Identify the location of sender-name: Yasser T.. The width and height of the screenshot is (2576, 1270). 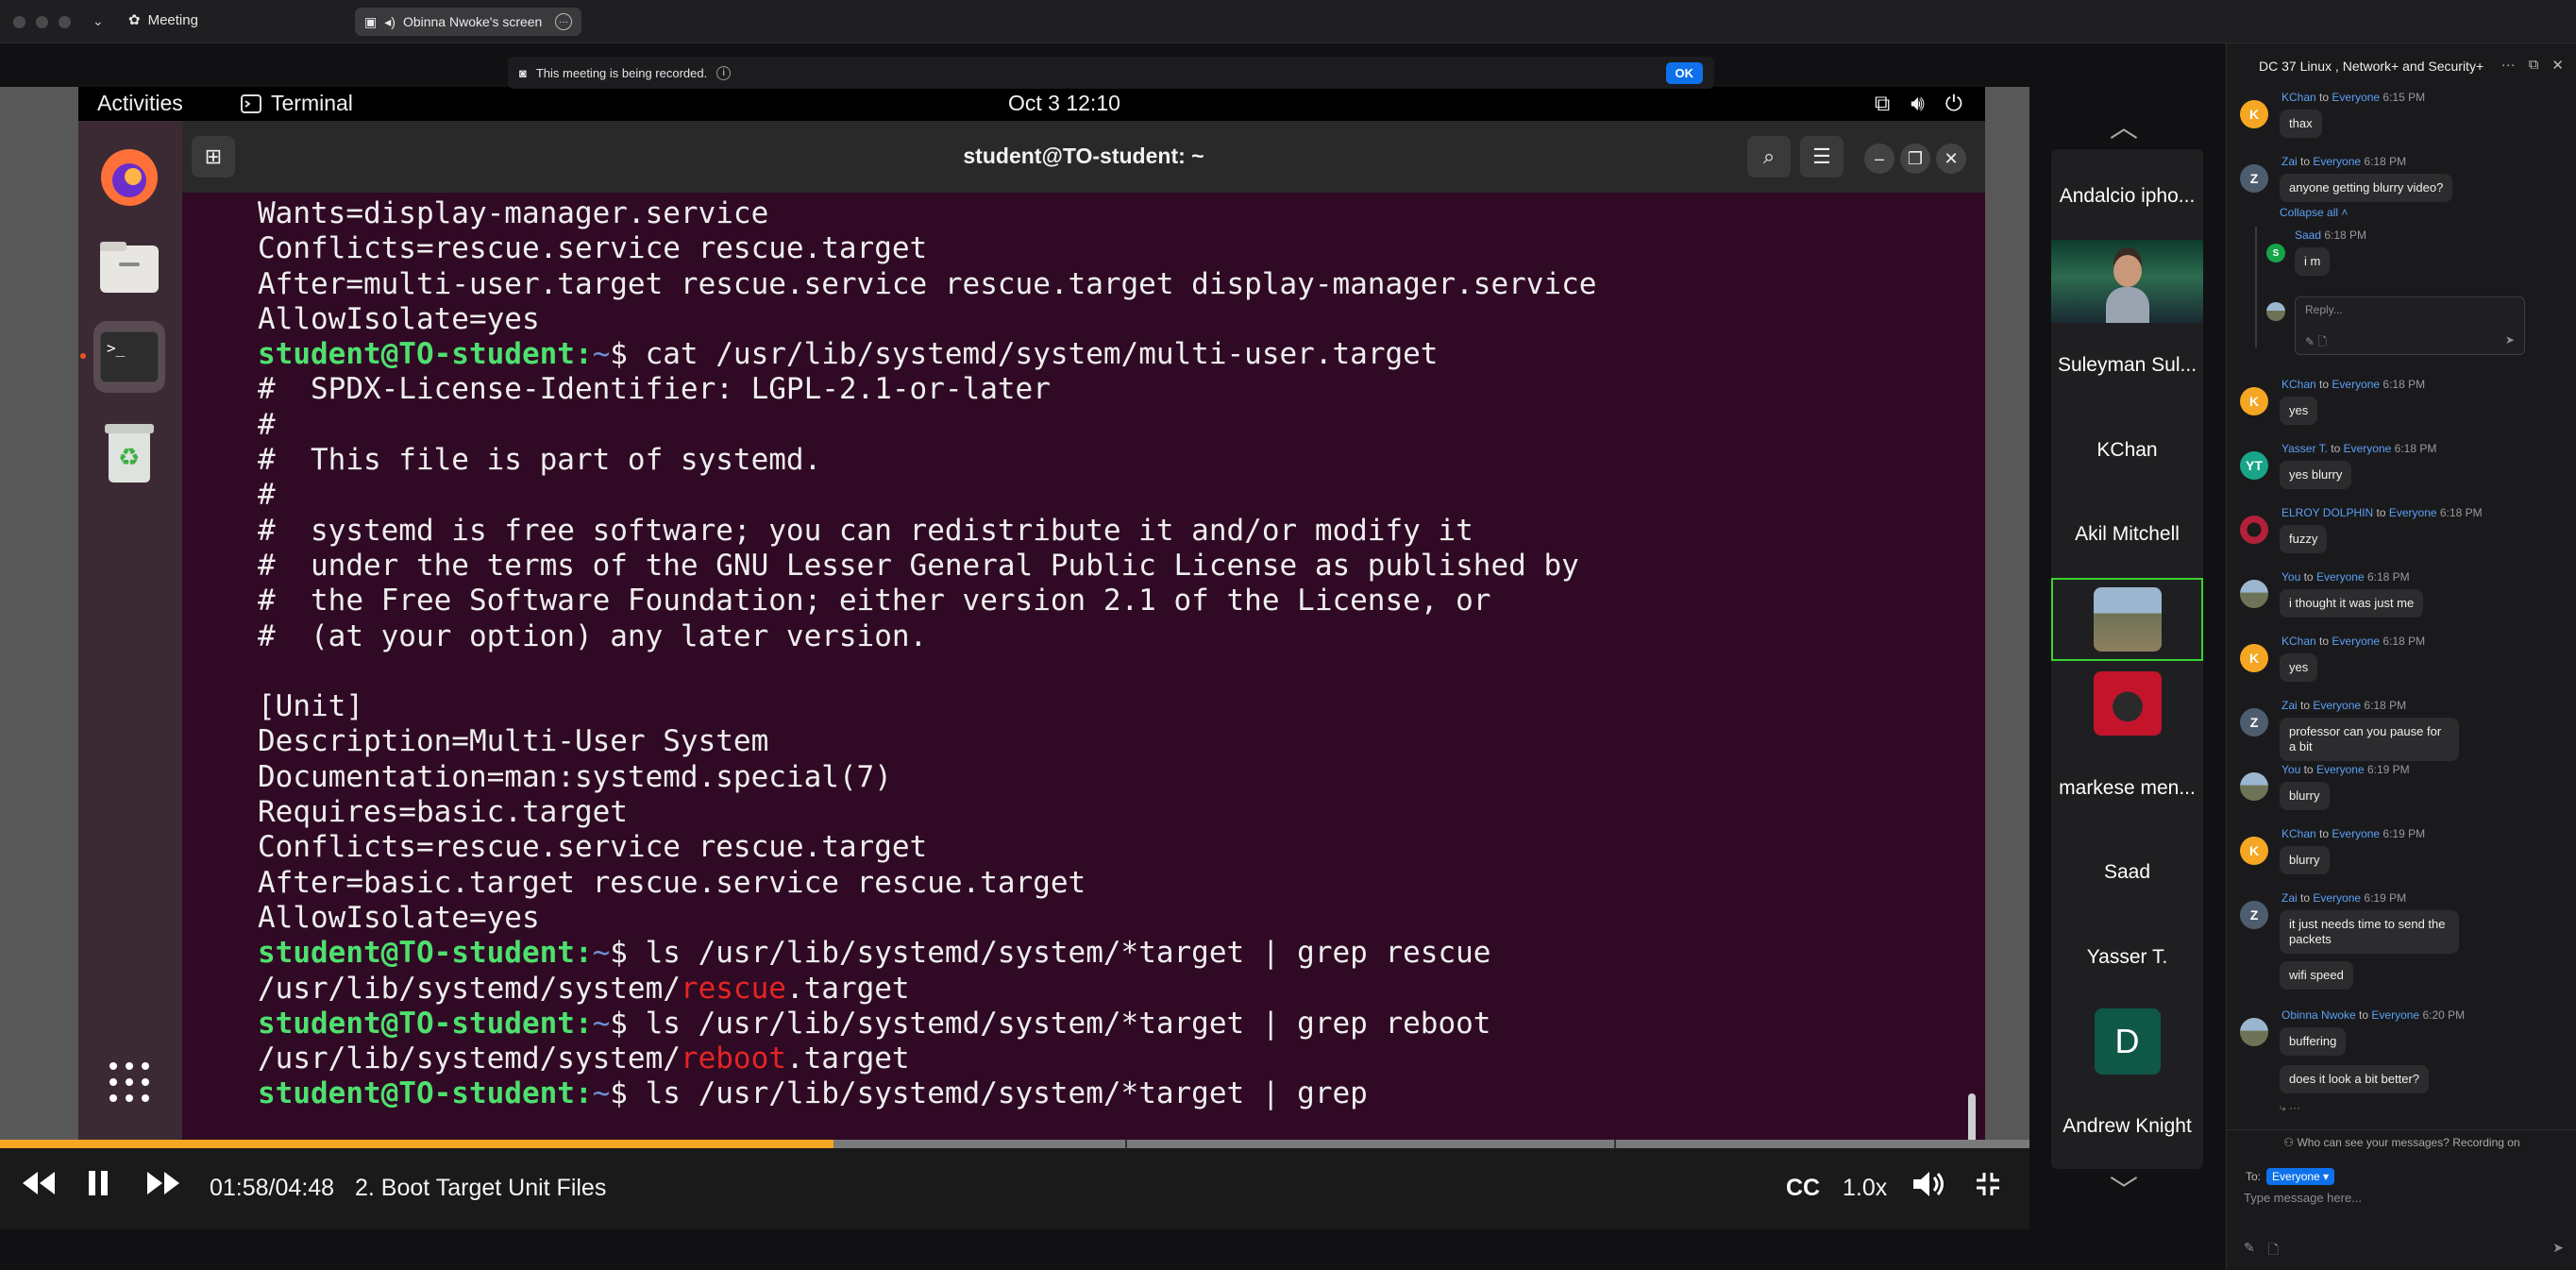
(2304, 448).